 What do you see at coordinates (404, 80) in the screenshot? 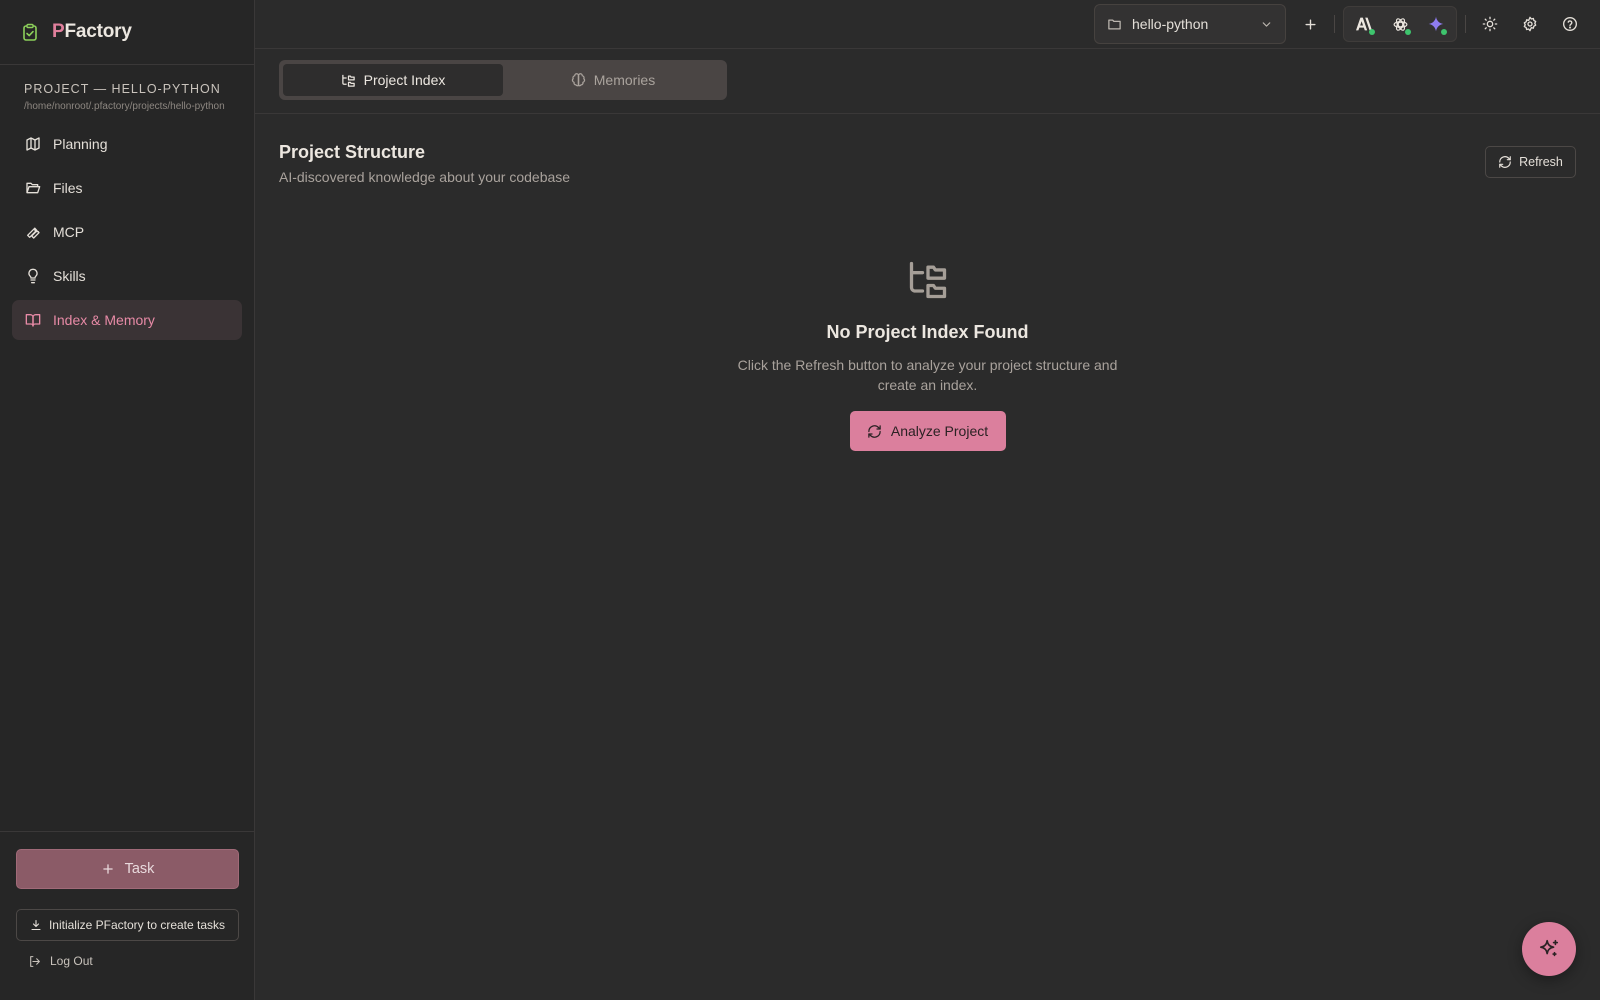
I see `tab-label: Project Index` at bounding box center [404, 80].